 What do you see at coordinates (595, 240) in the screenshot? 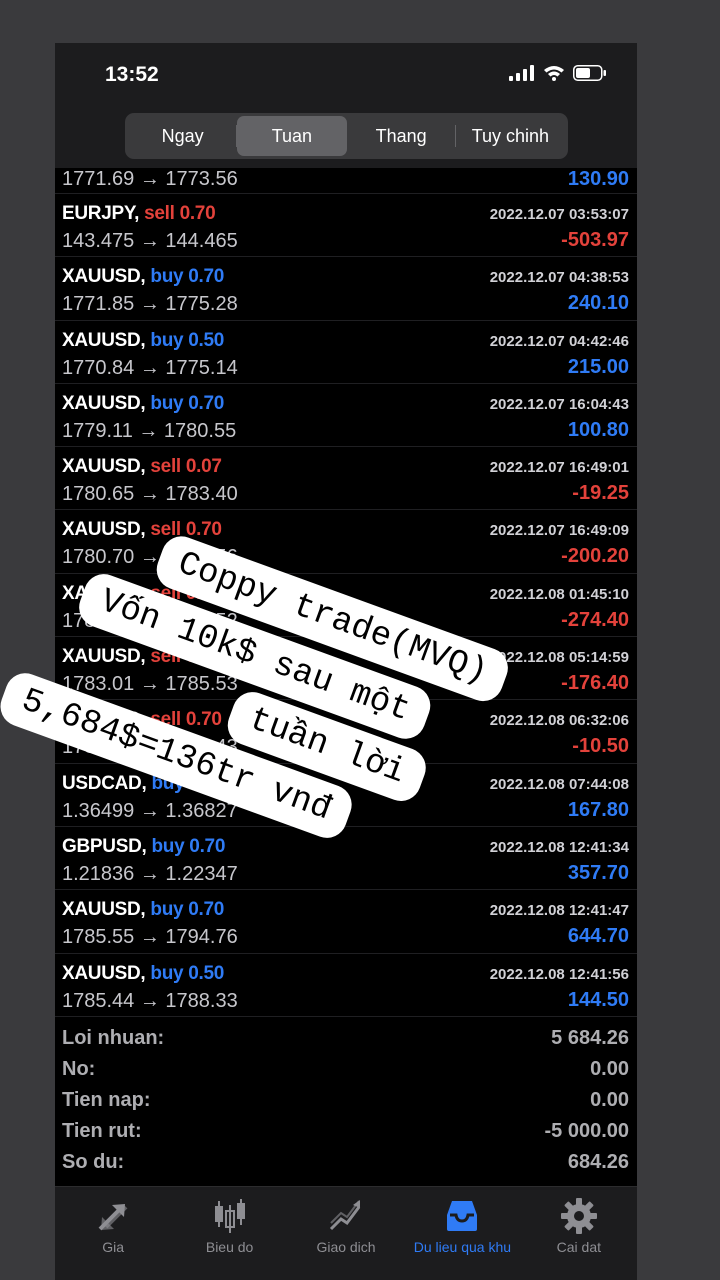
I see `trade-profit: -503.97` at bounding box center [595, 240].